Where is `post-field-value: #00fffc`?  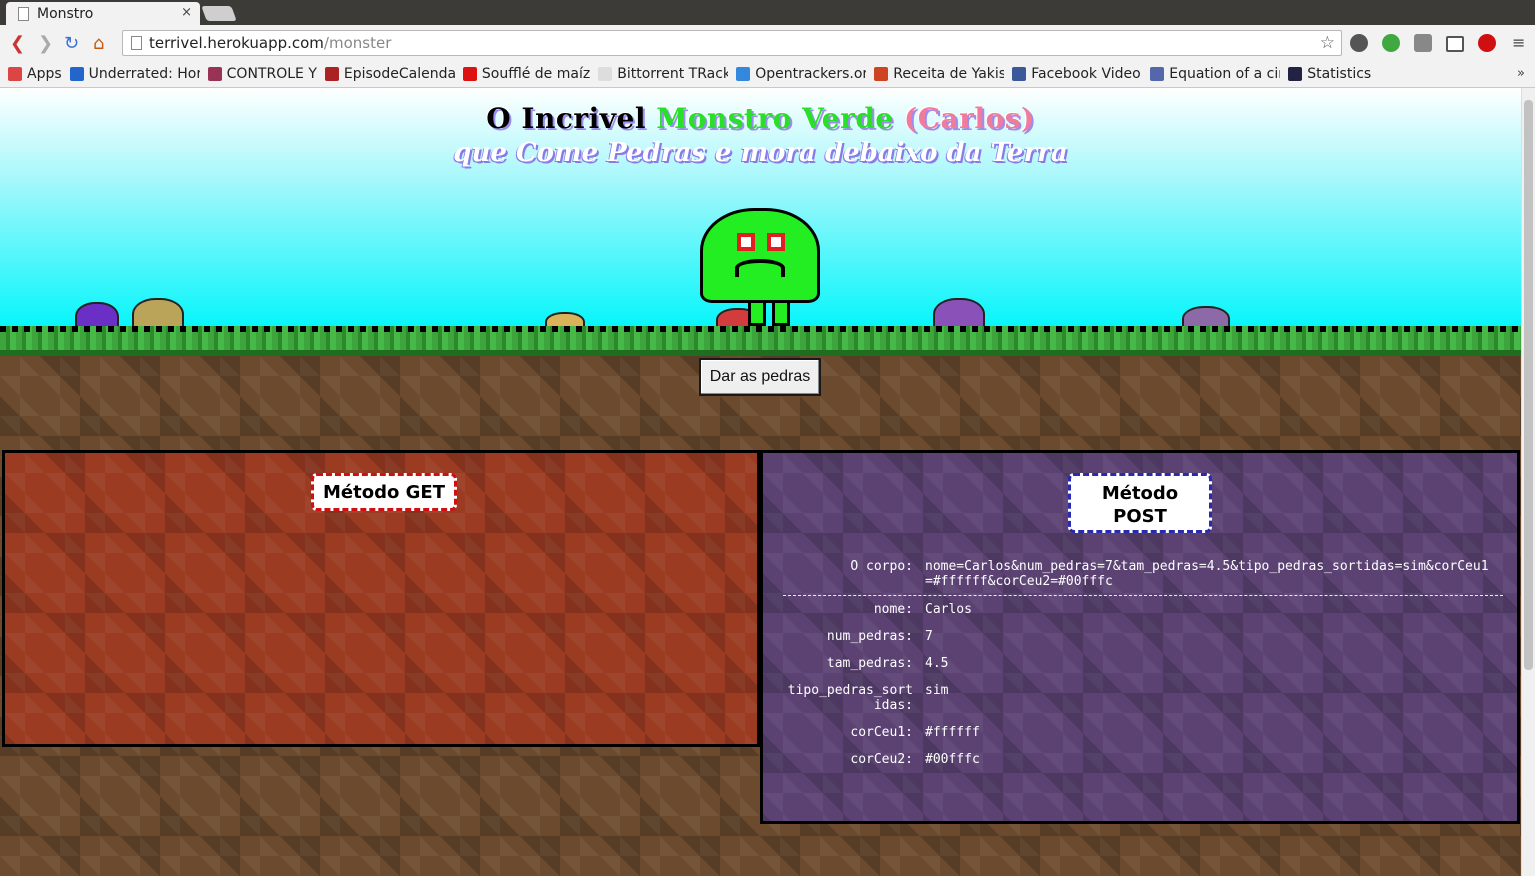 post-field-value: #00fffc is located at coordinates (952, 759).